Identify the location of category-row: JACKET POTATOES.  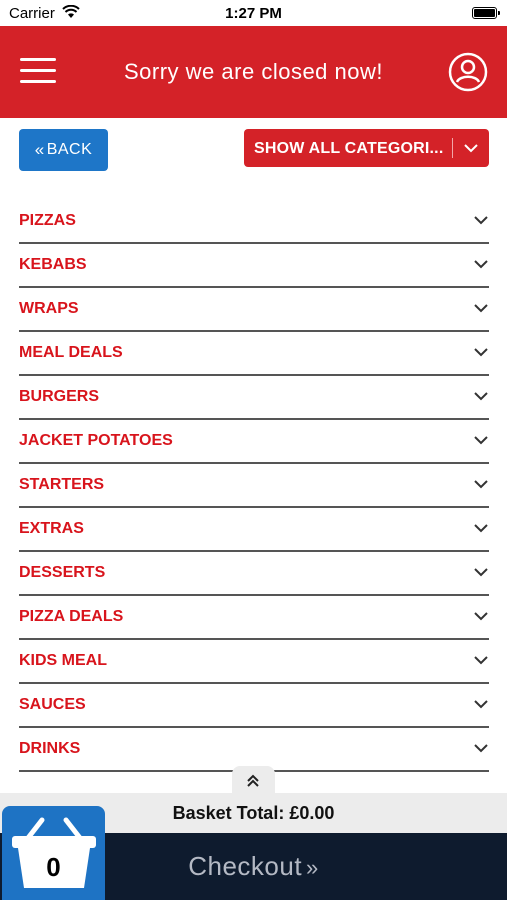
(254, 442).